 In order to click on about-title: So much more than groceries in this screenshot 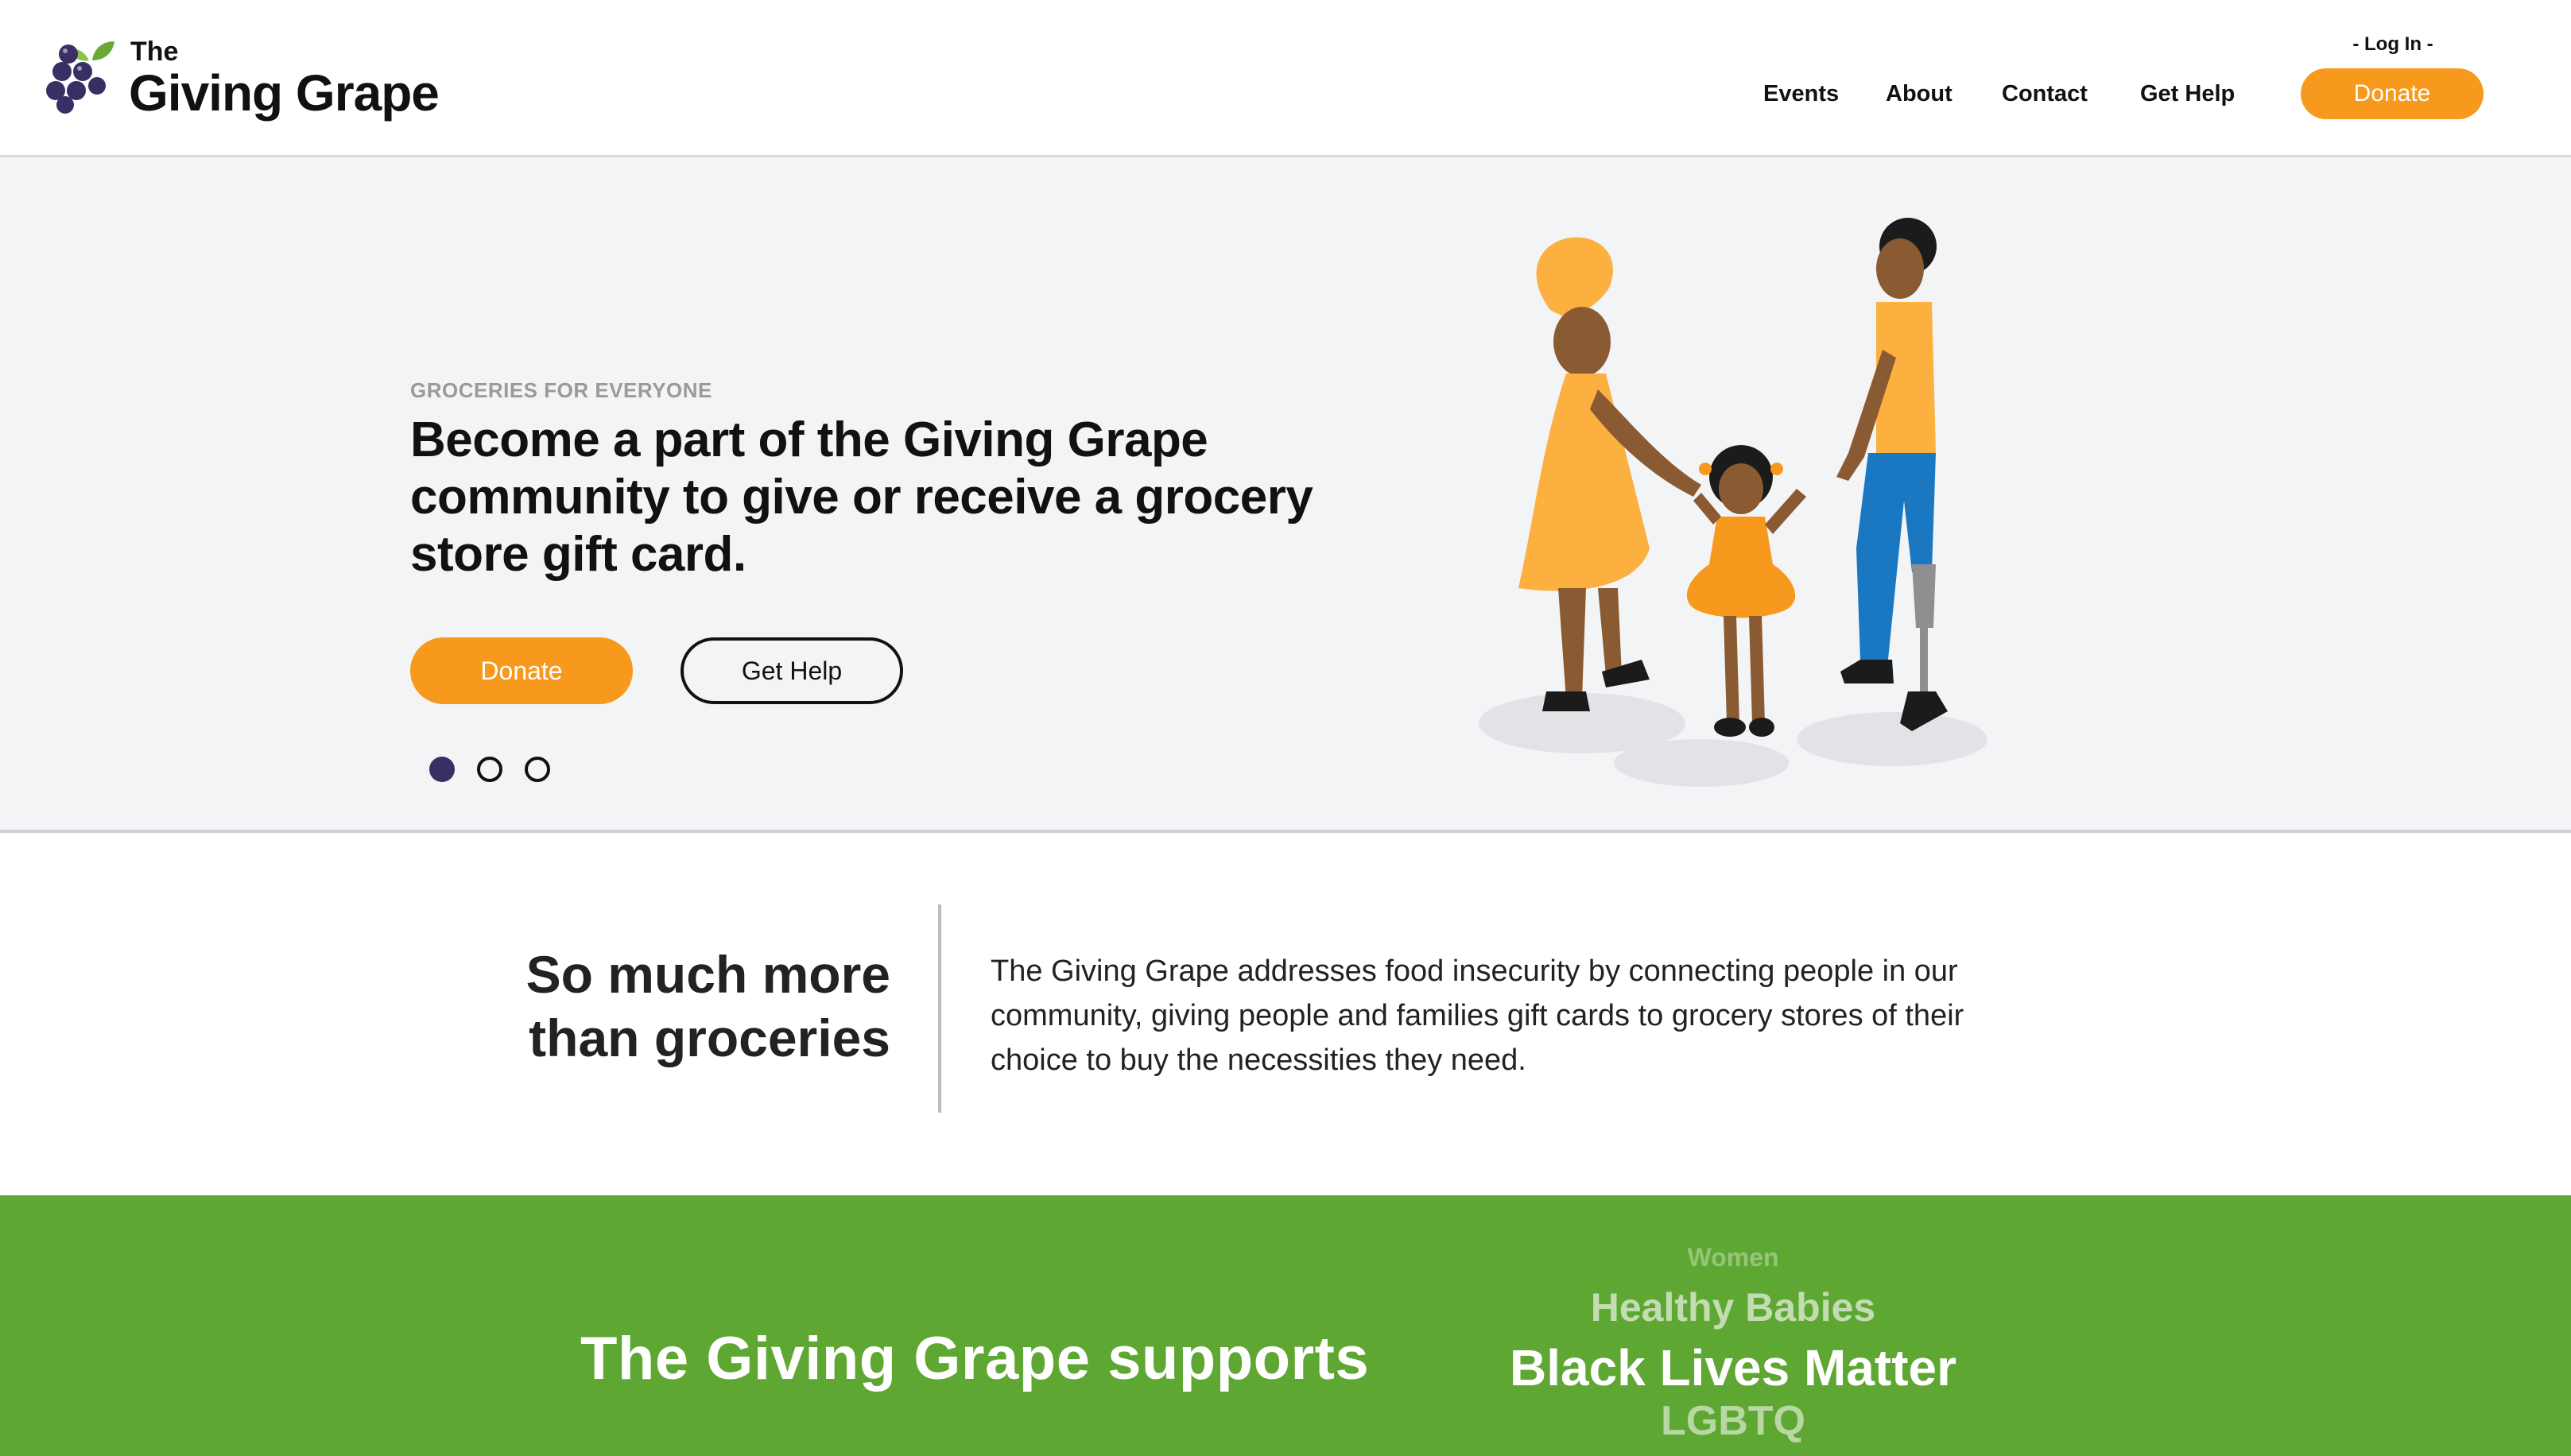, I will do `click(667, 1006)`.